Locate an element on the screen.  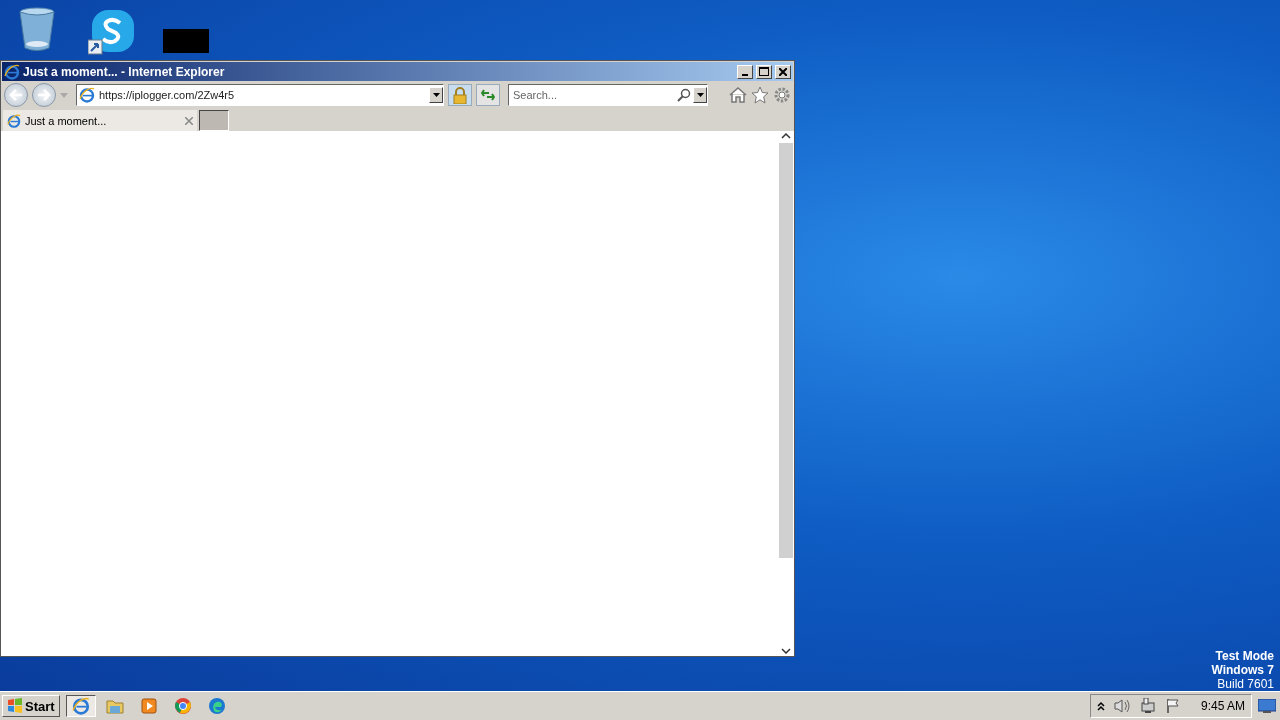
arrow-right-icon is located at coordinates (44, 95).